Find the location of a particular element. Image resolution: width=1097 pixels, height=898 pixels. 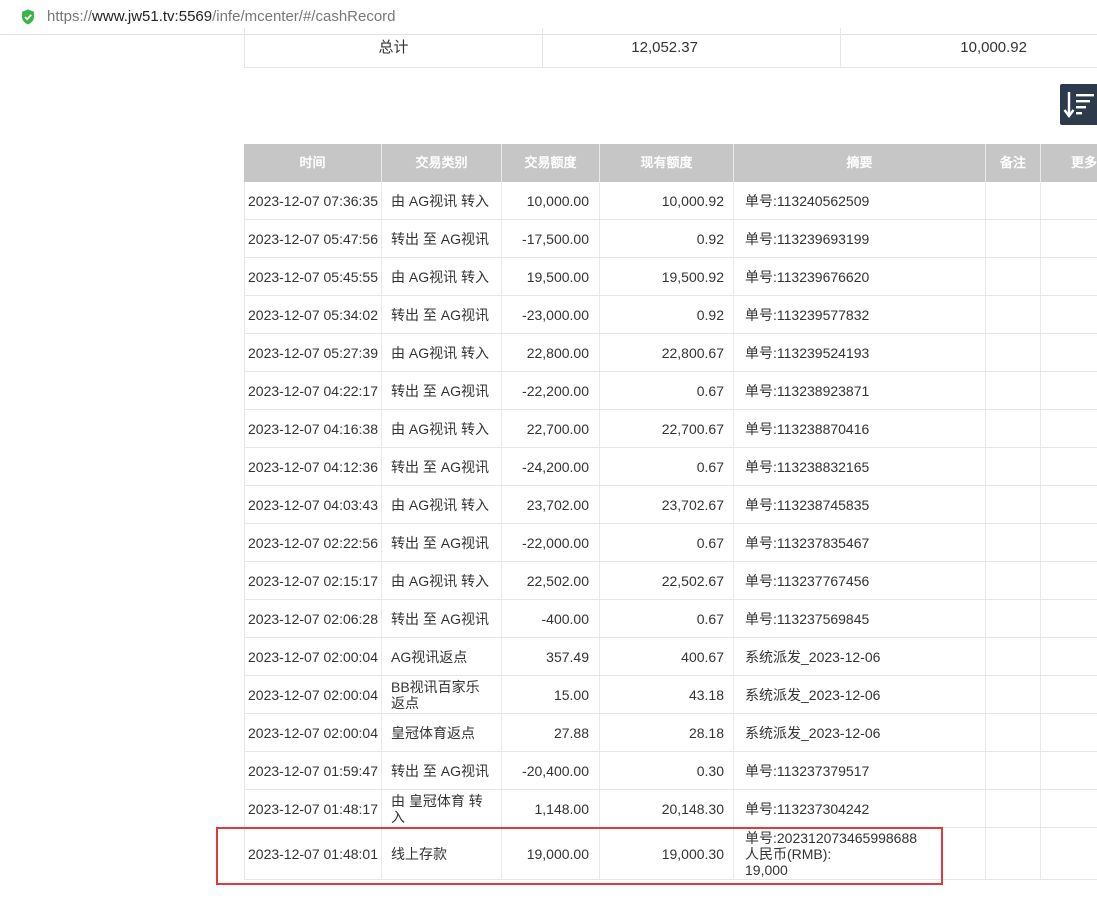

cell-summary: 单号:113237767456 is located at coordinates (860, 580).